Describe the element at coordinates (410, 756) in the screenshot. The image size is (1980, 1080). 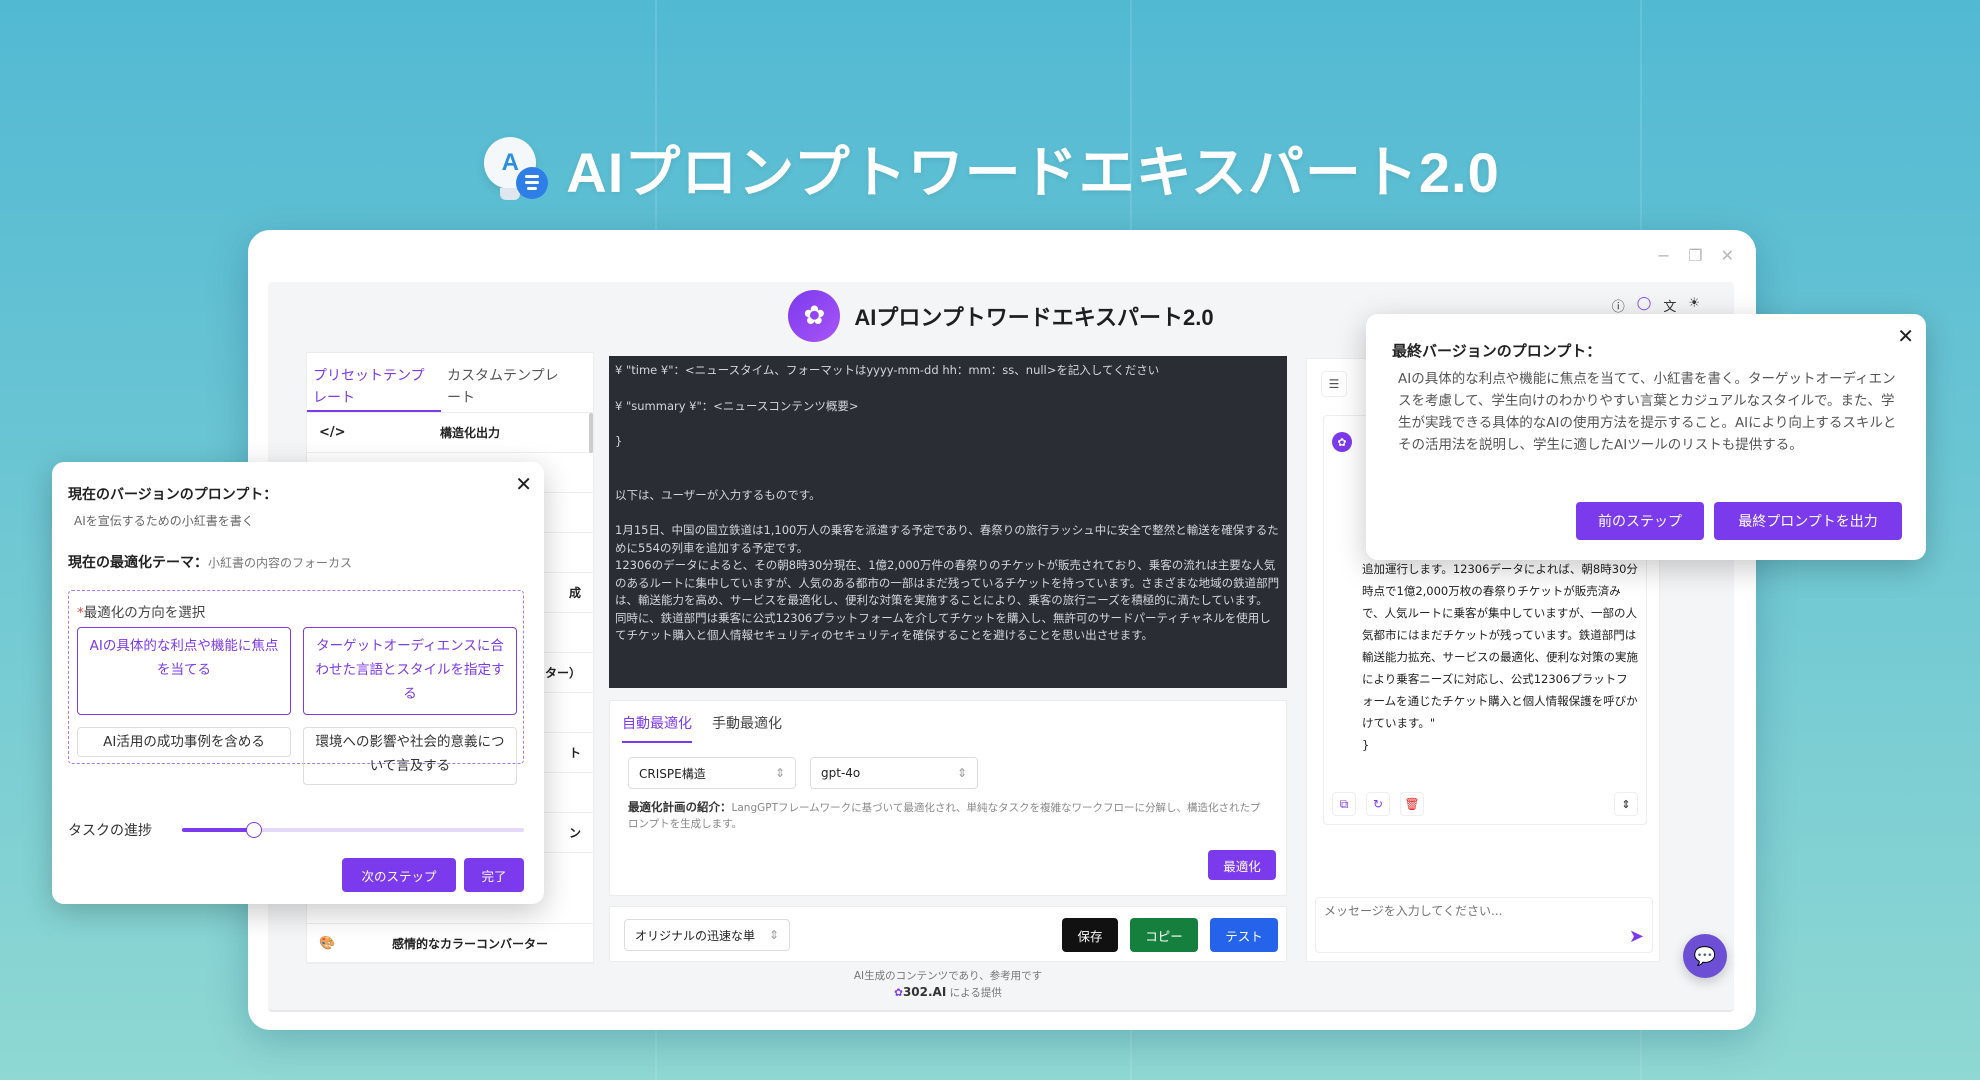
I see `direction-option: 環境への影響や社会的意義について言及する` at that location.